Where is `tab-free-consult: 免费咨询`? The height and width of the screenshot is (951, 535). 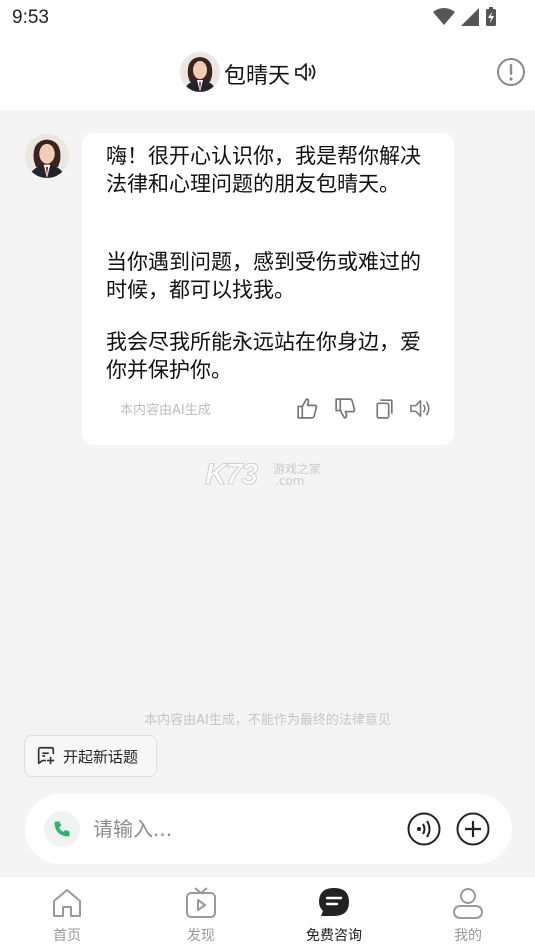
tab-free-consult: 免费咨询 is located at coordinates (334, 915).